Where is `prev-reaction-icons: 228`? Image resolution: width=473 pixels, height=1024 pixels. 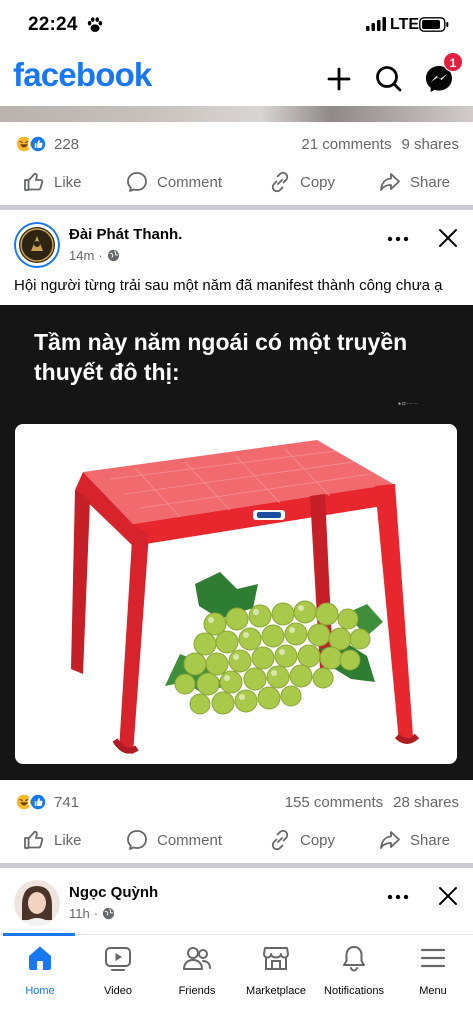 prev-reaction-icons: 228 is located at coordinates (46, 144).